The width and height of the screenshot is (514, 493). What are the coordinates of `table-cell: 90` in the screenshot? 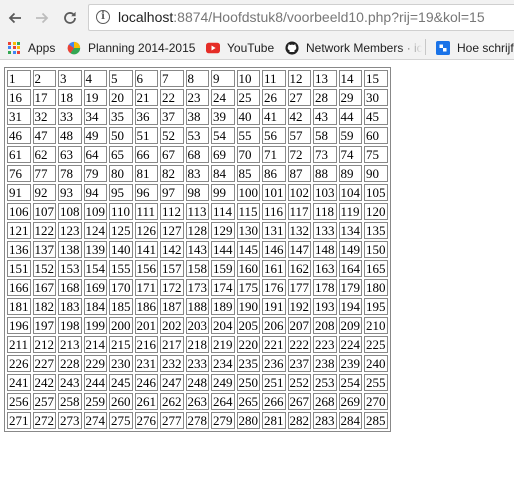 It's located at (376, 173).